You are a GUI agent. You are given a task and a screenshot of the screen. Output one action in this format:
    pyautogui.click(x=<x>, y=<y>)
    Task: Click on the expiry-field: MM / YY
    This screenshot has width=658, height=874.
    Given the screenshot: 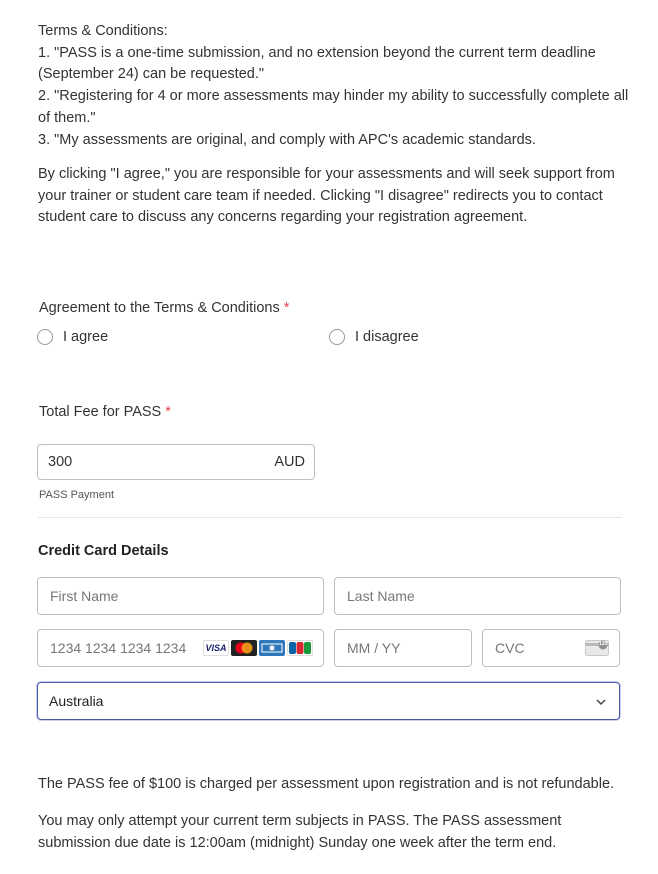 What is the action you would take?
    pyautogui.click(x=403, y=648)
    